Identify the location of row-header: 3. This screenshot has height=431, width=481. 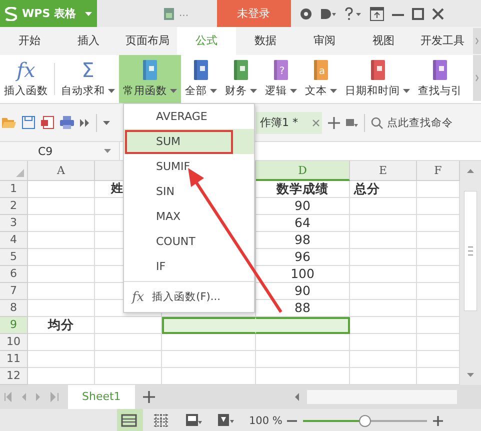
(14, 223).